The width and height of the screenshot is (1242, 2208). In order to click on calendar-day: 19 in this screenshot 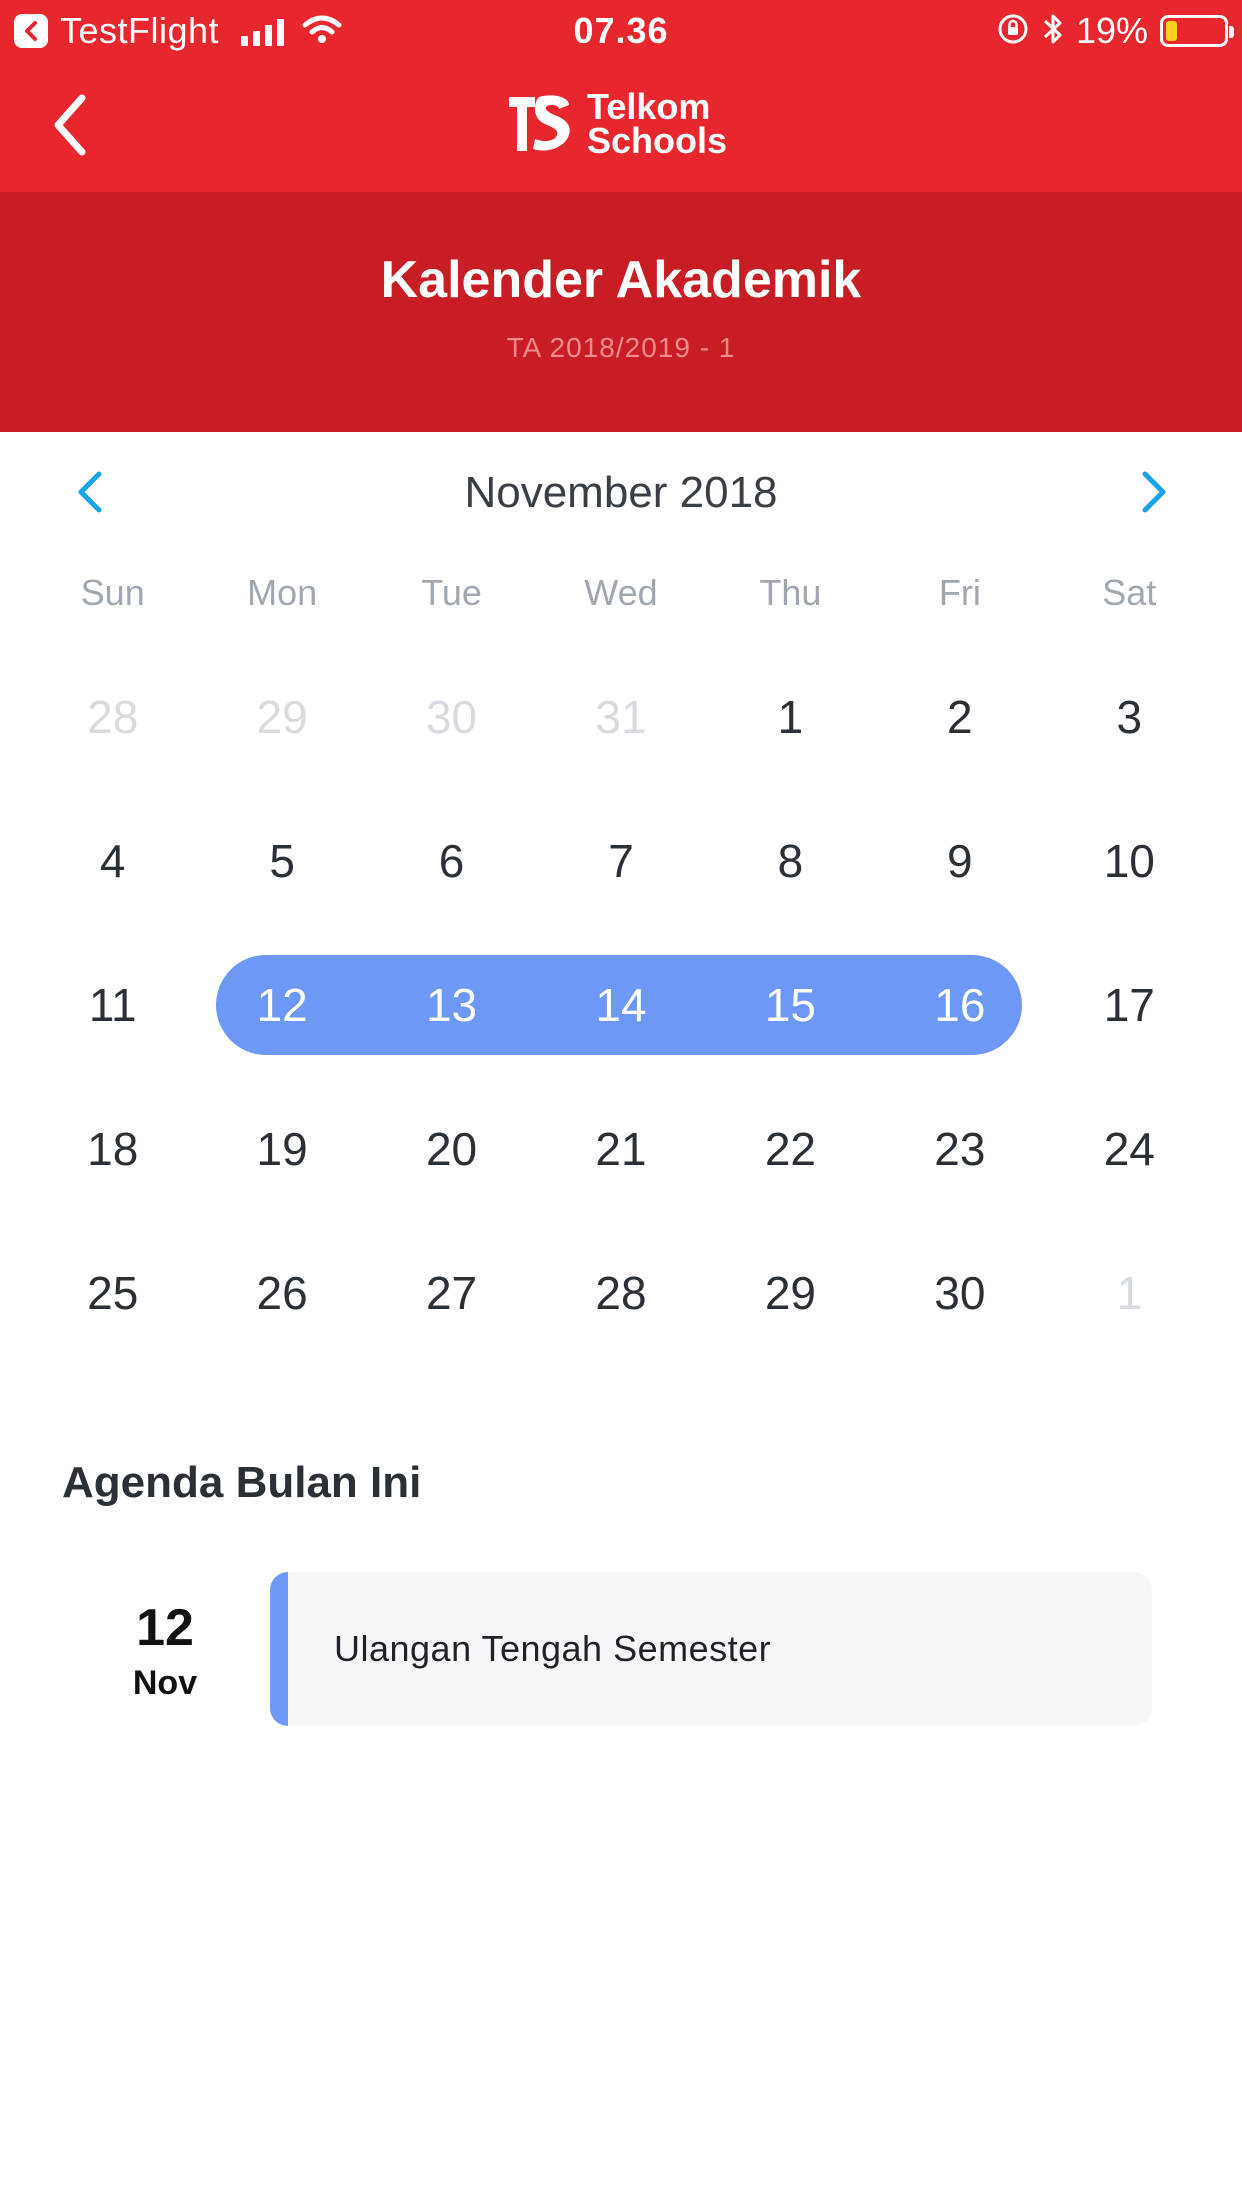, I will do `click(281, 1149)`.